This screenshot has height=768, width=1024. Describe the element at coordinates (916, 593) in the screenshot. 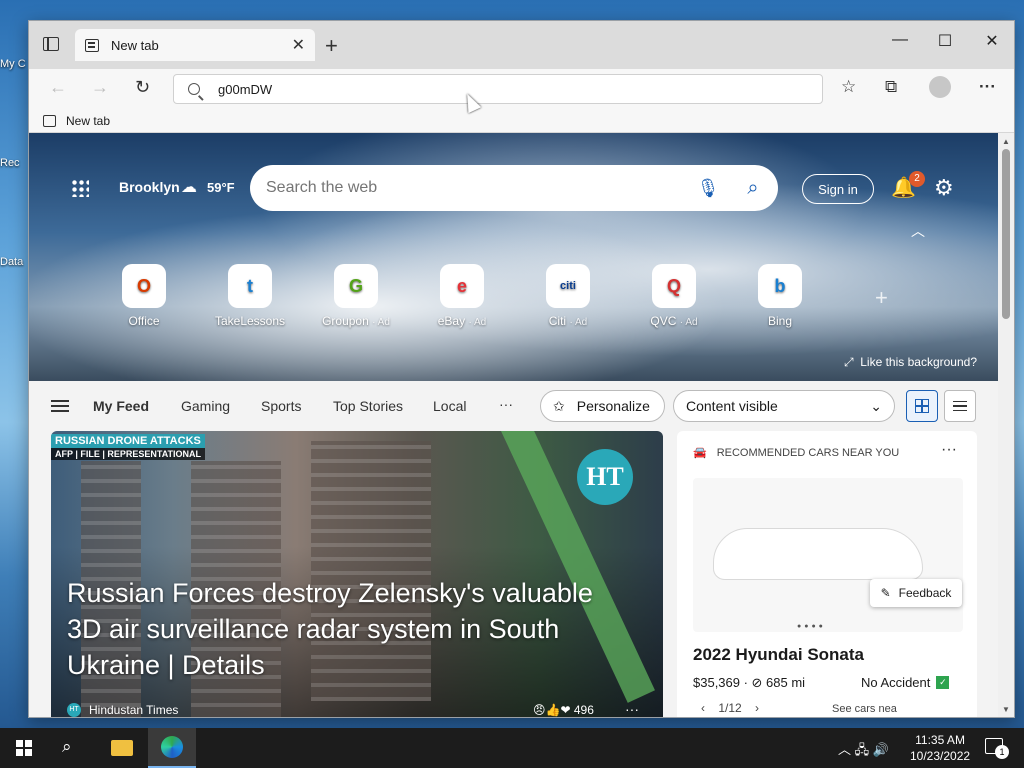

I see `feedback-button: ✎ Feedback` at that location.